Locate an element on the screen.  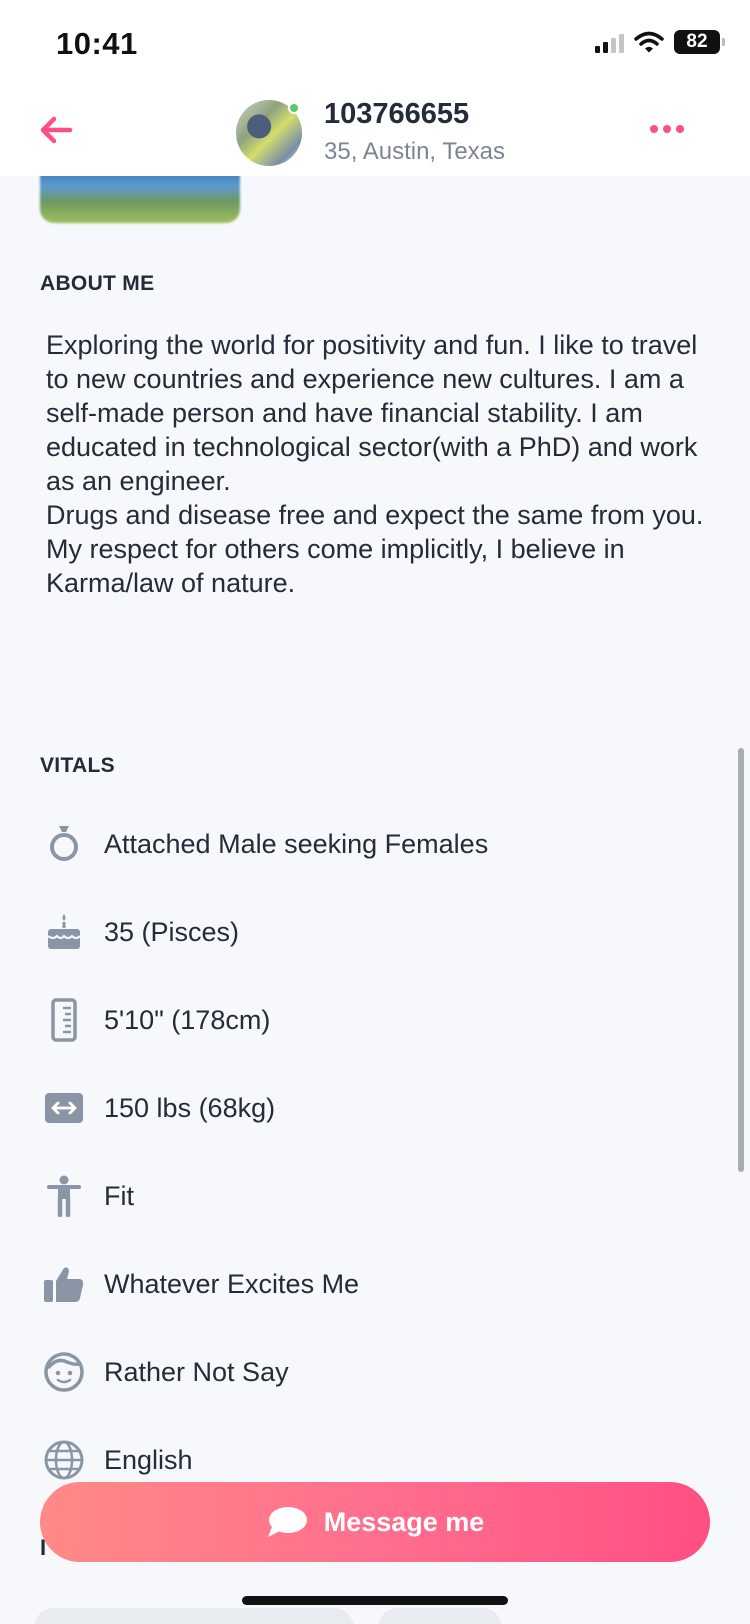
profile-photo-thumbnail is located at coordinates (140, 196).